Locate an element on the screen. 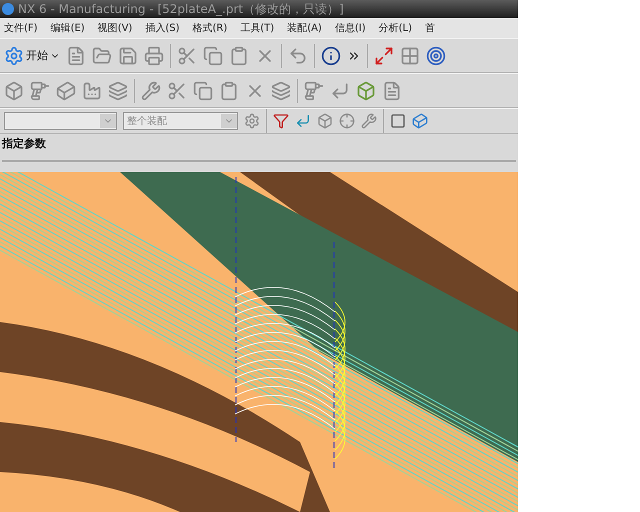  menu-item: 工具(T) is located at coordinates (257, 28).